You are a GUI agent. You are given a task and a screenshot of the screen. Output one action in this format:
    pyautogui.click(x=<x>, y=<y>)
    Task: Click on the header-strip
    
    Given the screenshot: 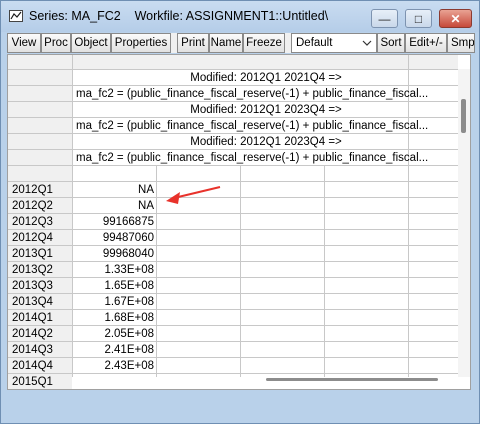 What is the action you would take?
    pyautogui.click(x=233, y=62)
    